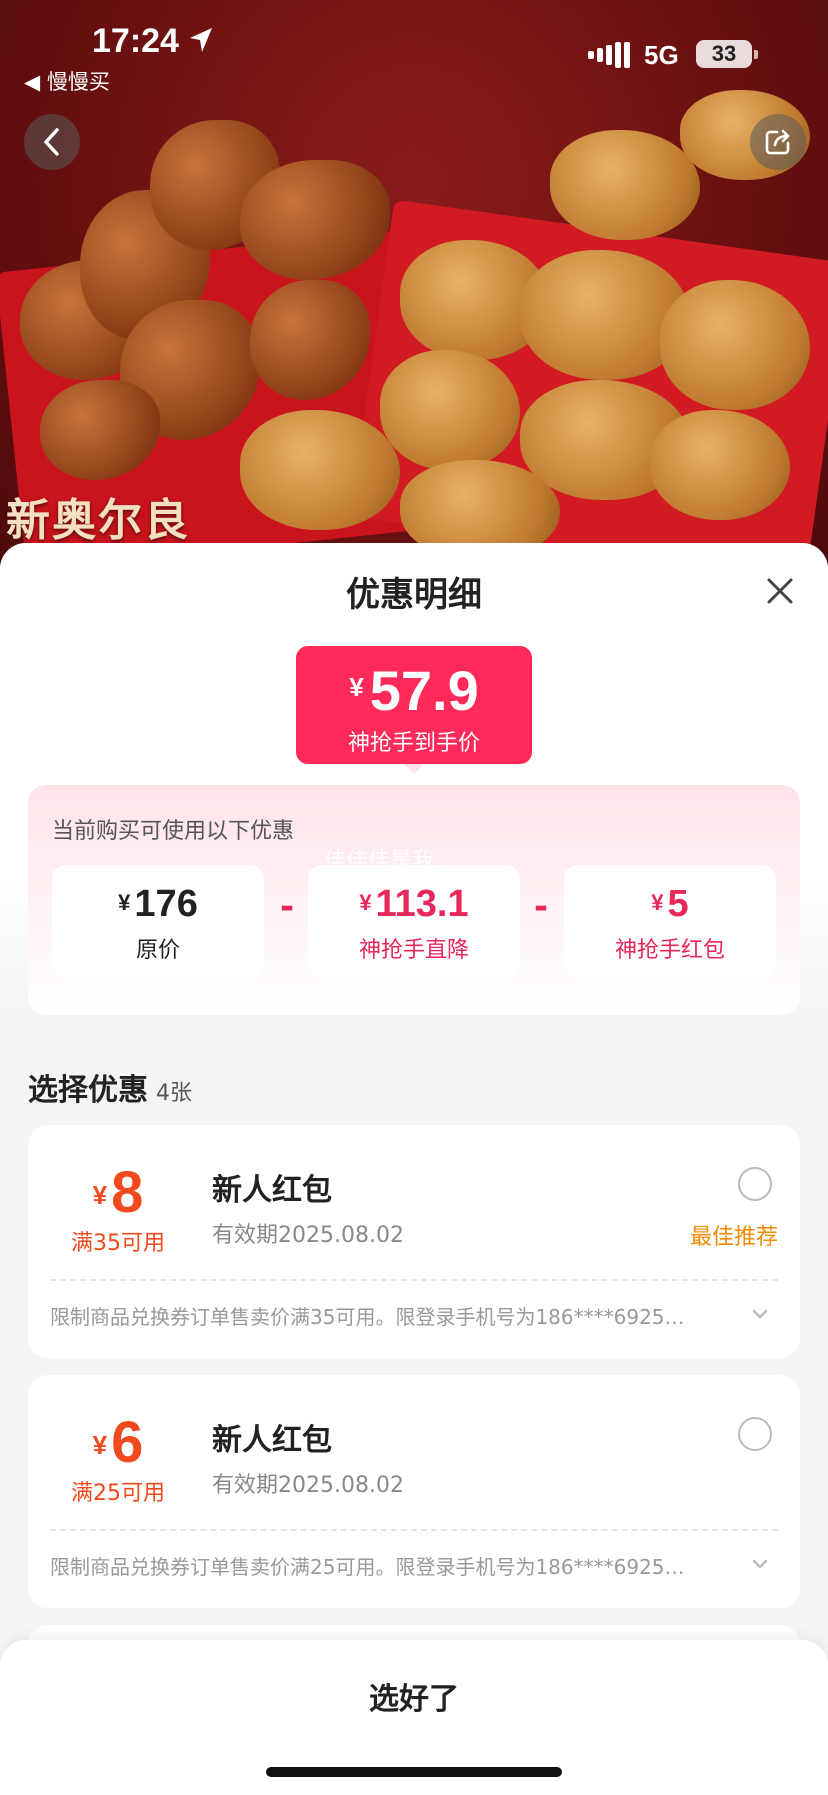 Image resolution: width=828 pixels, height=1795 pixels. What do you see at coordinates (174, 1093) in the screenshot?
I see `coupon-count: 4张` at bounding box center [174, 1093].